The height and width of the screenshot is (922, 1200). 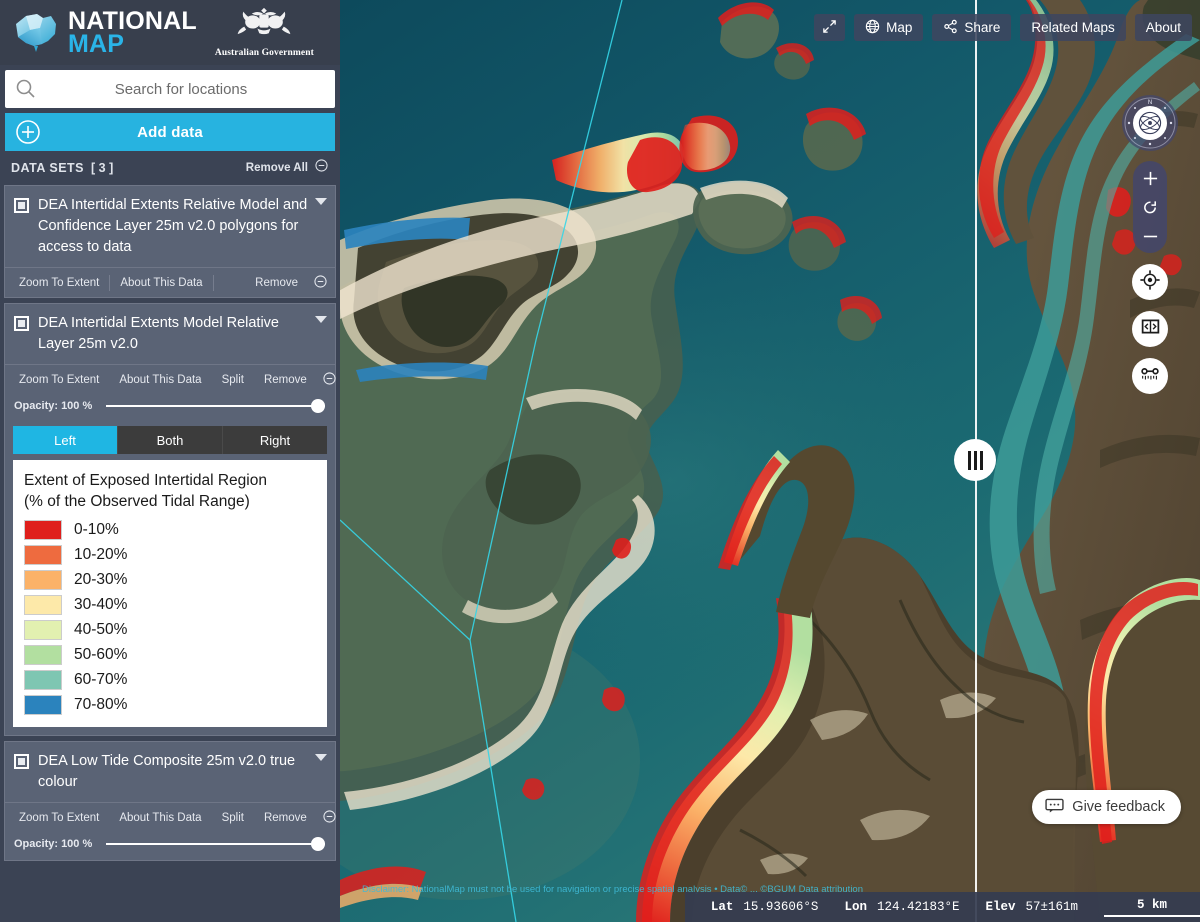 I want to click on legend-row: 10-20%, so click(x=170, y=554).